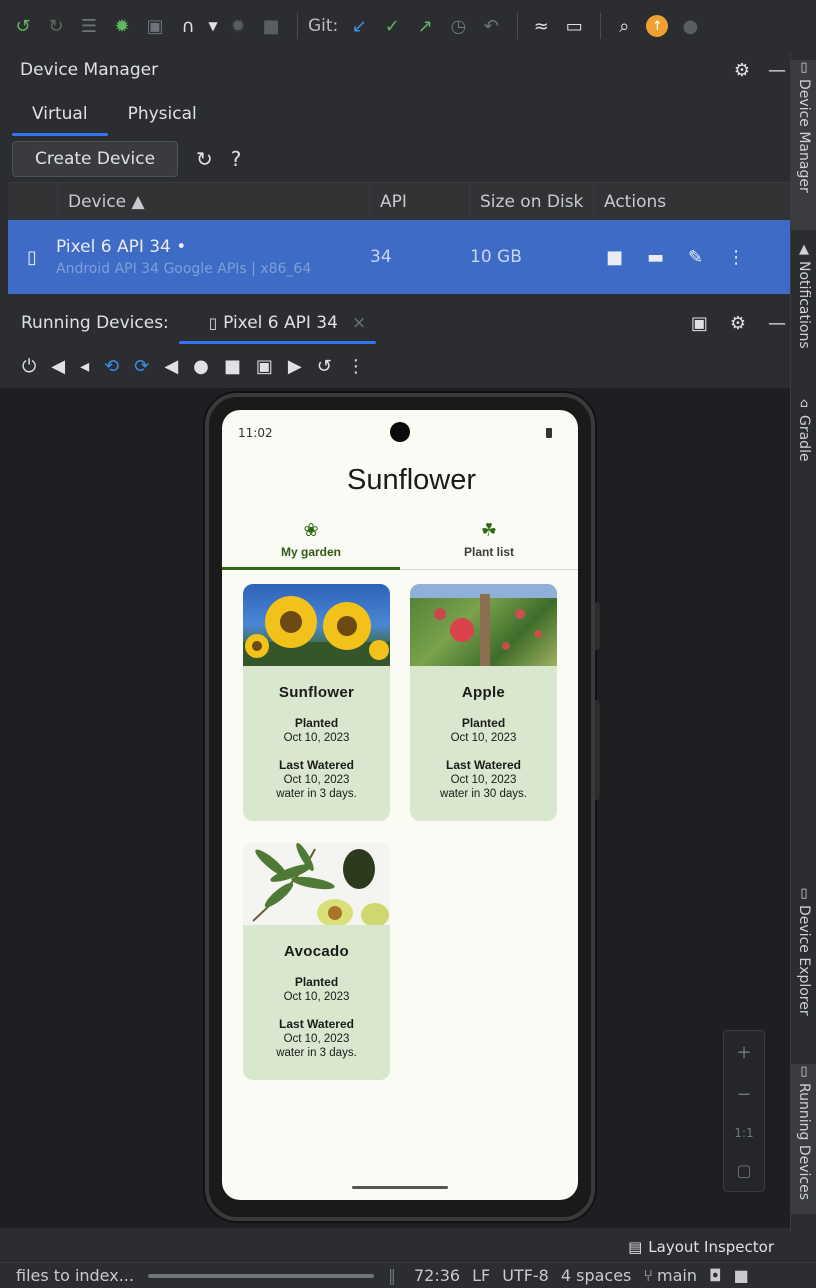 The image size is (816, 1288). Describe the element at coordinates (155, 26) in the screenshot. I see `attach-icon: ▣` at that location.